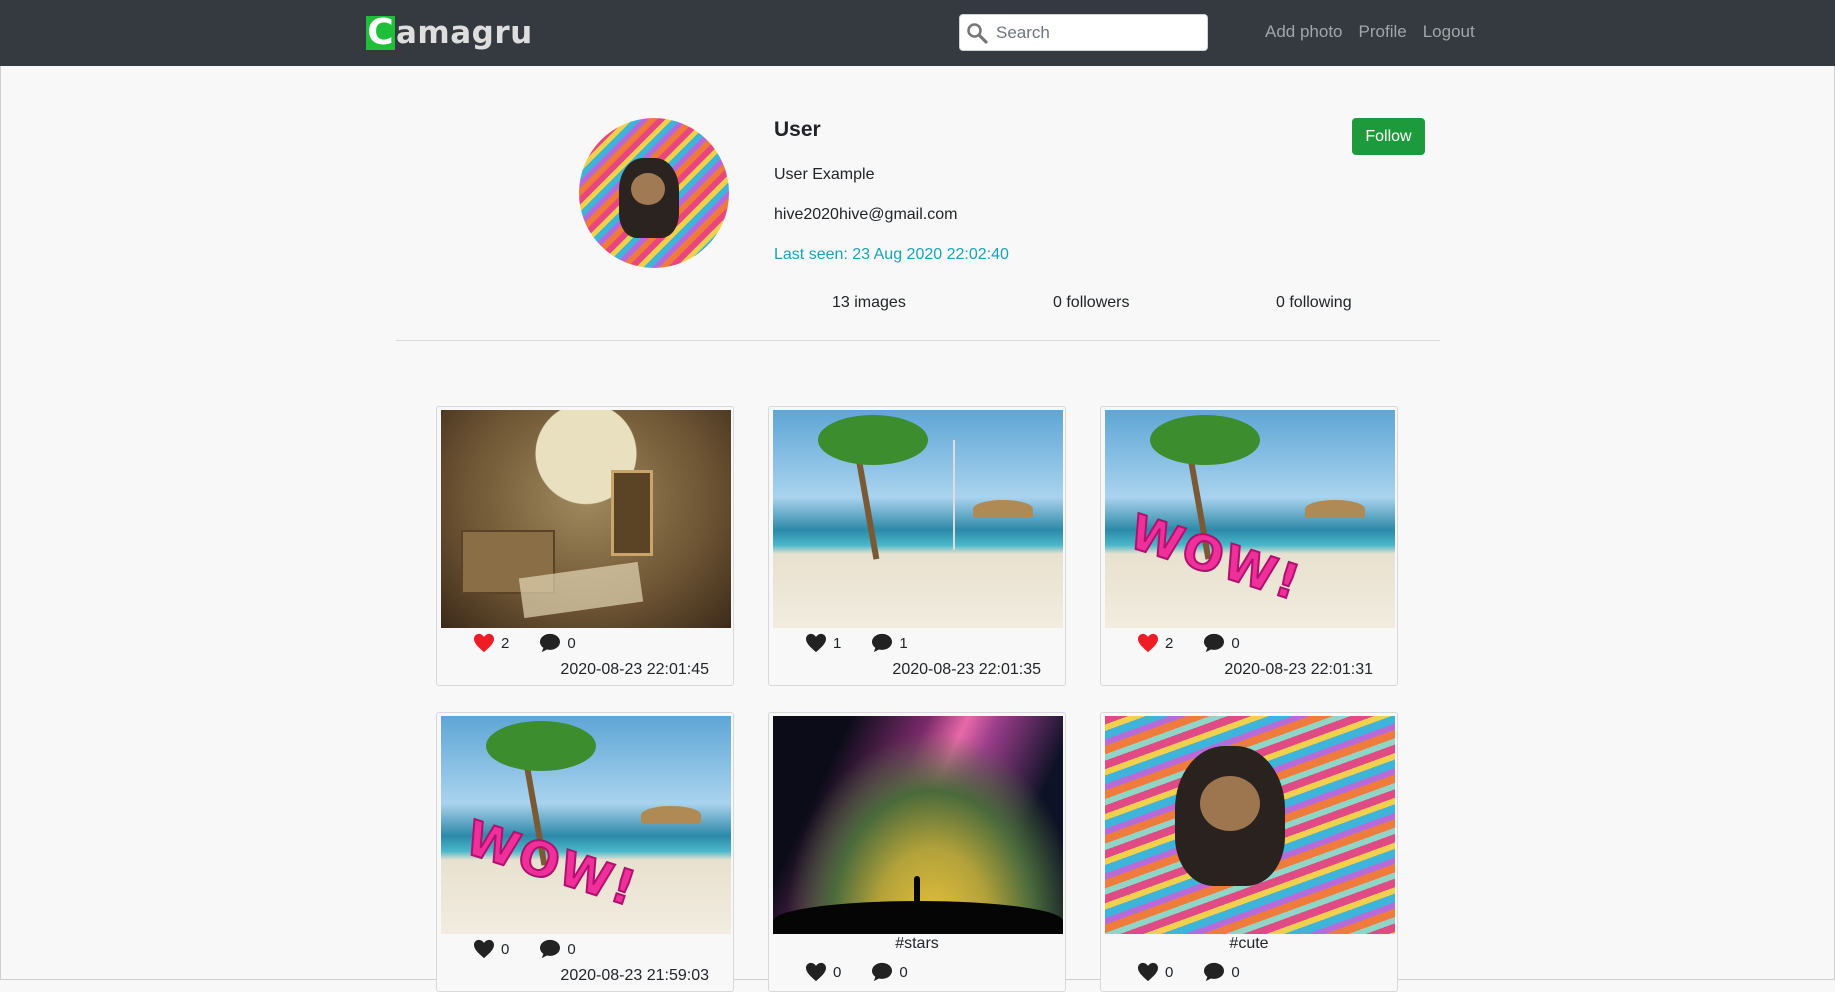  I want to click on nav-profile-link: Profile, so click(1383, 32).